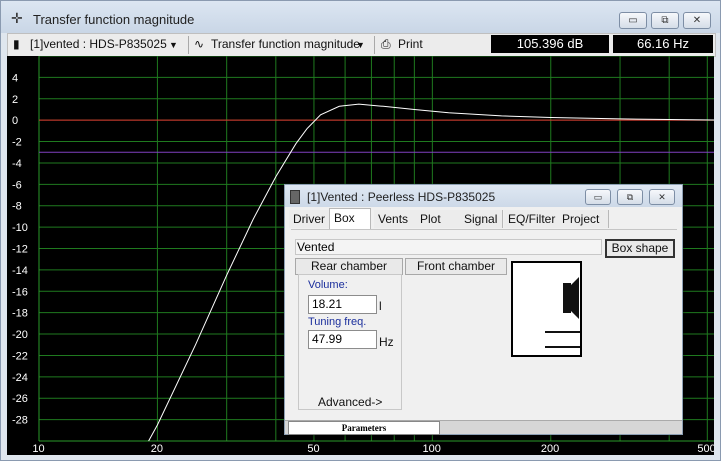 The width and height of the screenshot is (721, 461). I want to click on speaker-selector: [1]vented : HDS-P835025, so click(98, 44).